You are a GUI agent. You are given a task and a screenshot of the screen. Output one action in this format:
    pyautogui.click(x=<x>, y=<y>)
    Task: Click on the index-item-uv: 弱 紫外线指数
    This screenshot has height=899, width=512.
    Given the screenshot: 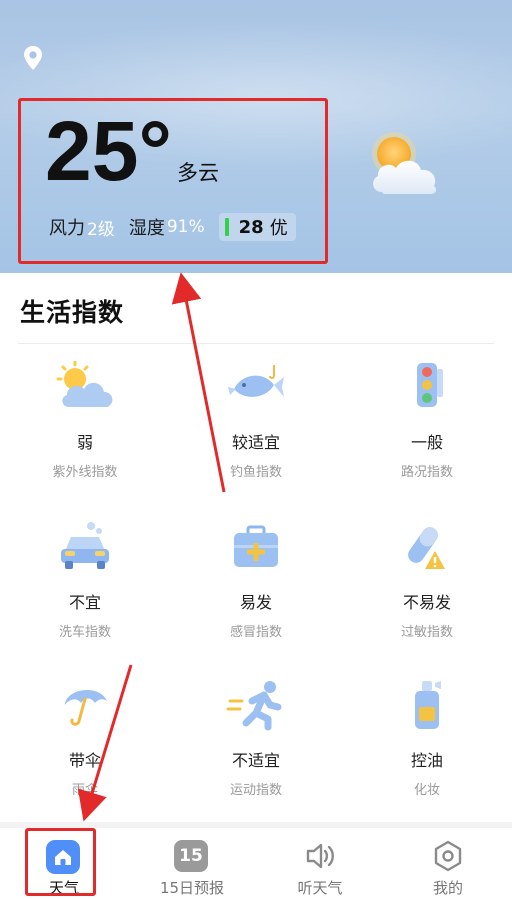 What is the action you would take?
    pyautogui.click(x=85, y=420)
    